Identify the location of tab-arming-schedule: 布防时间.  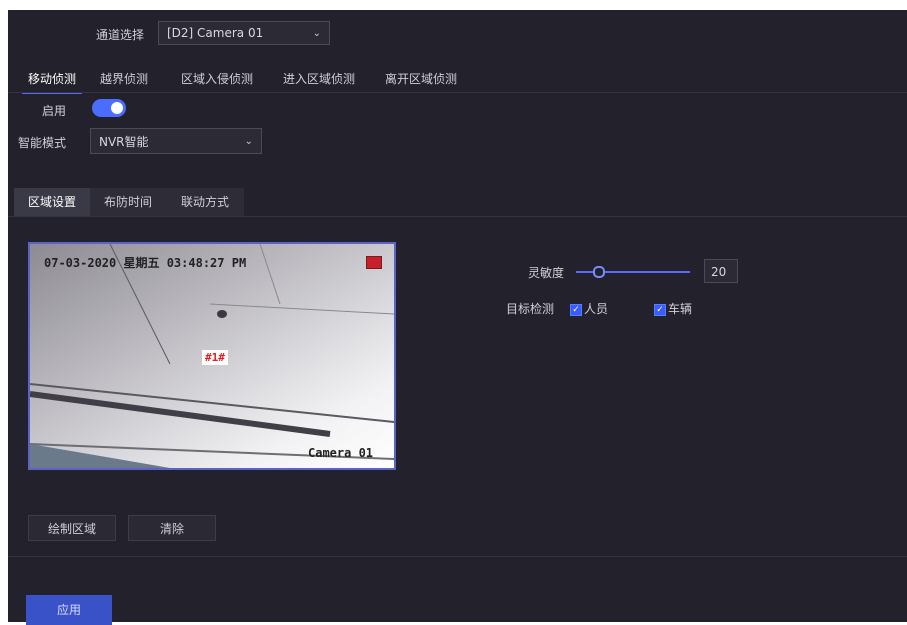
(128, 202).